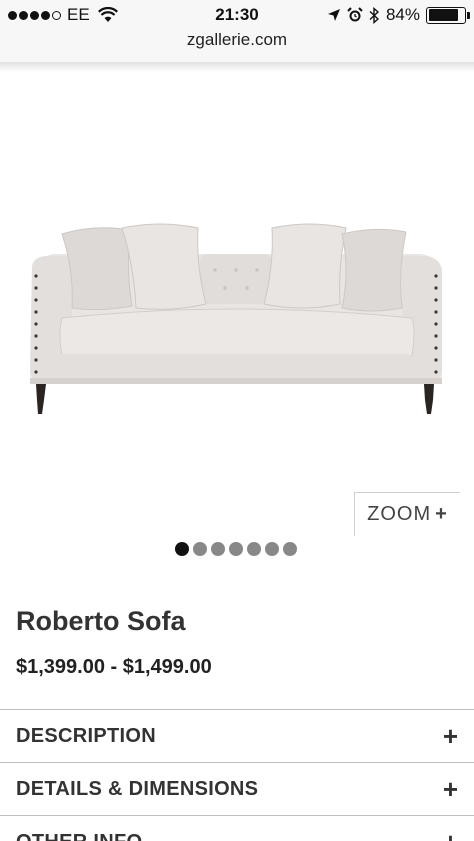  I want to click on accordion-details-dimensions: DETAILS & DIMENSIONS +, so click(237, 788).